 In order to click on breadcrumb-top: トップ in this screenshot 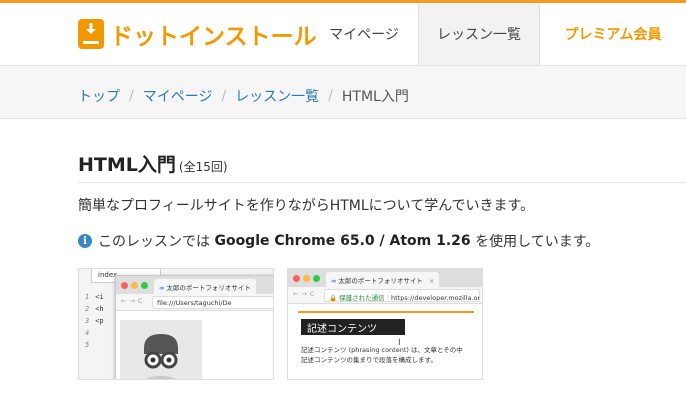, I will do `click(99, 96)`.